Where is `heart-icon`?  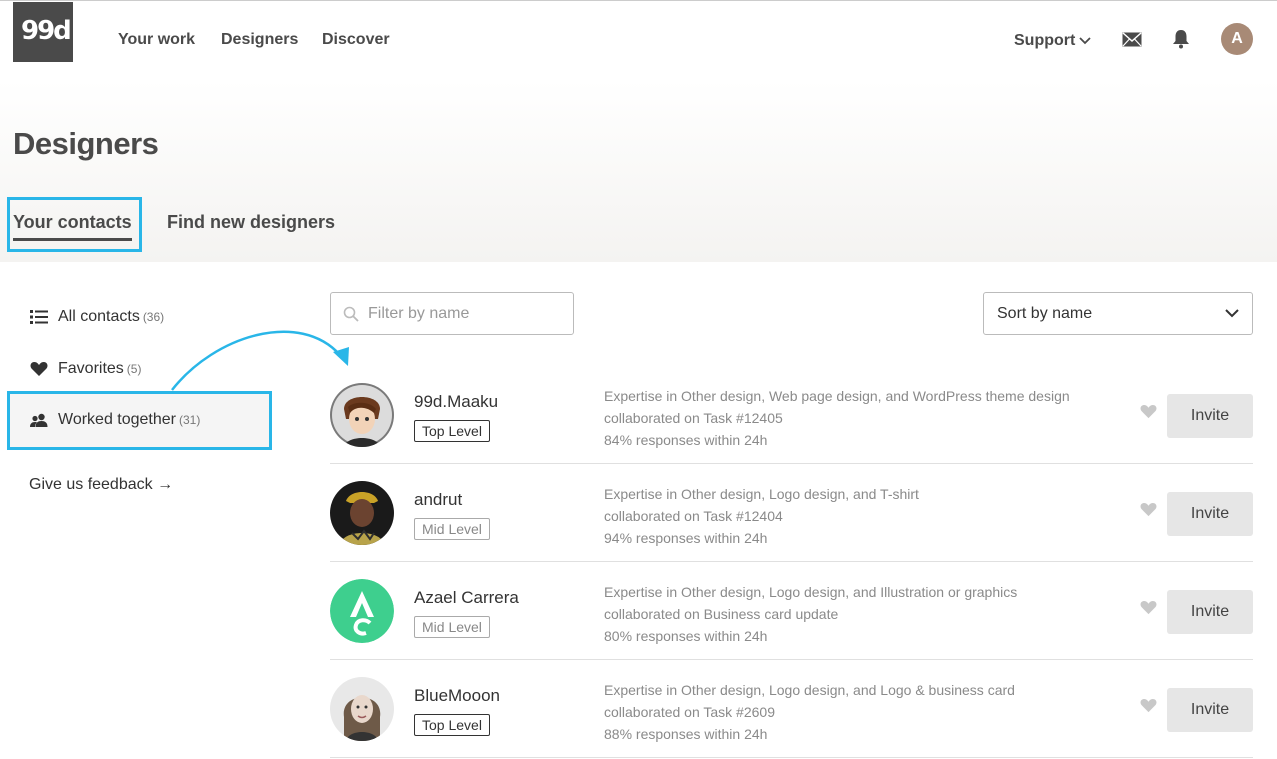
heart-icon is located at coordinates (39, 368).